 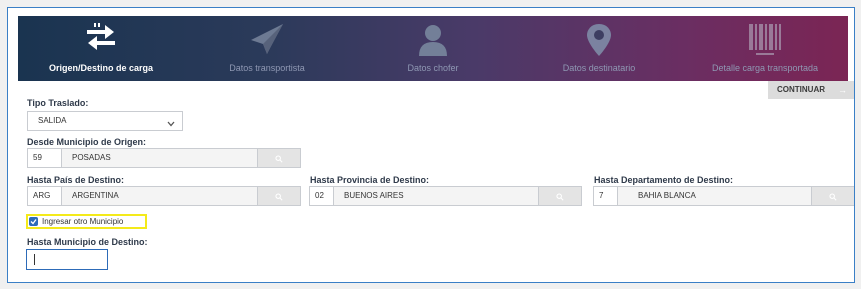 What do you see at coordinates (45, 196) in the screenshot?
I see `pais-code-input: ARG` at bounding box center [45, 196].